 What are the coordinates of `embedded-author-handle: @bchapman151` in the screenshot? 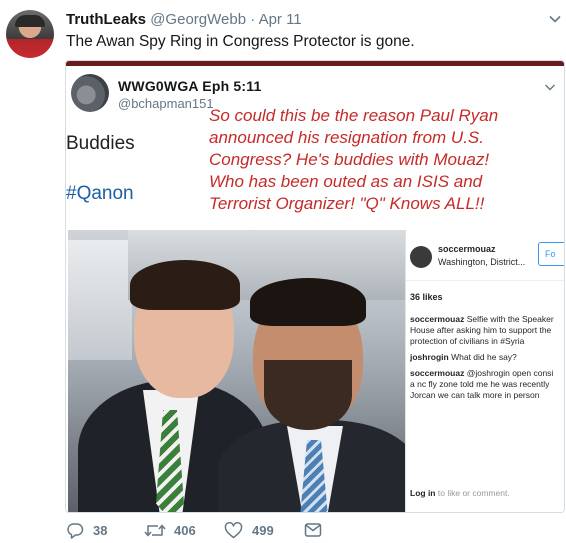 It's located at (166, 103).